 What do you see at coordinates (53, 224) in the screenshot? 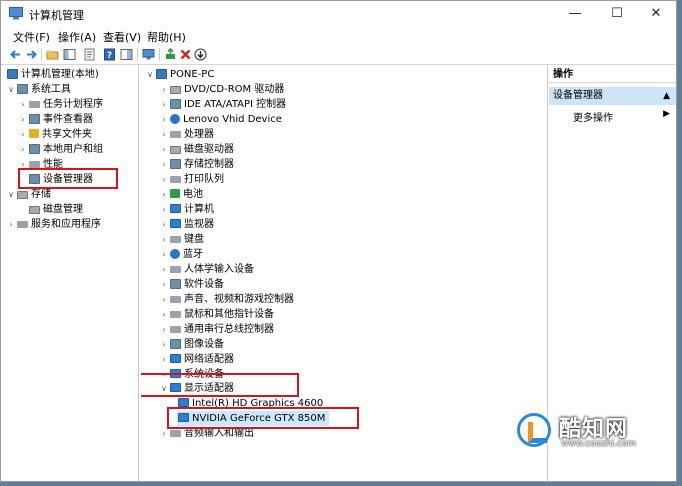
I see `tree-services-apps: › 服务和应用程序` at bounding box center [53, 224].